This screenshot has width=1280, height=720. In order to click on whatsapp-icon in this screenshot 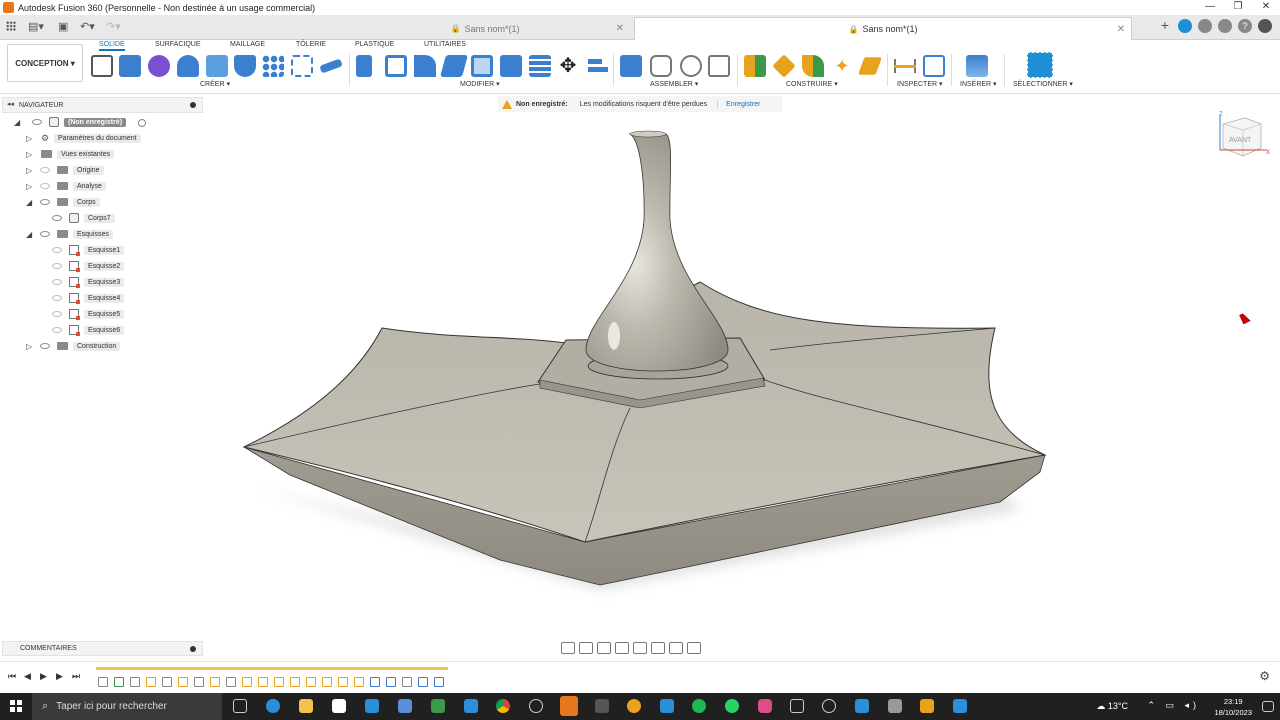, I will do `click(732, 706)`.